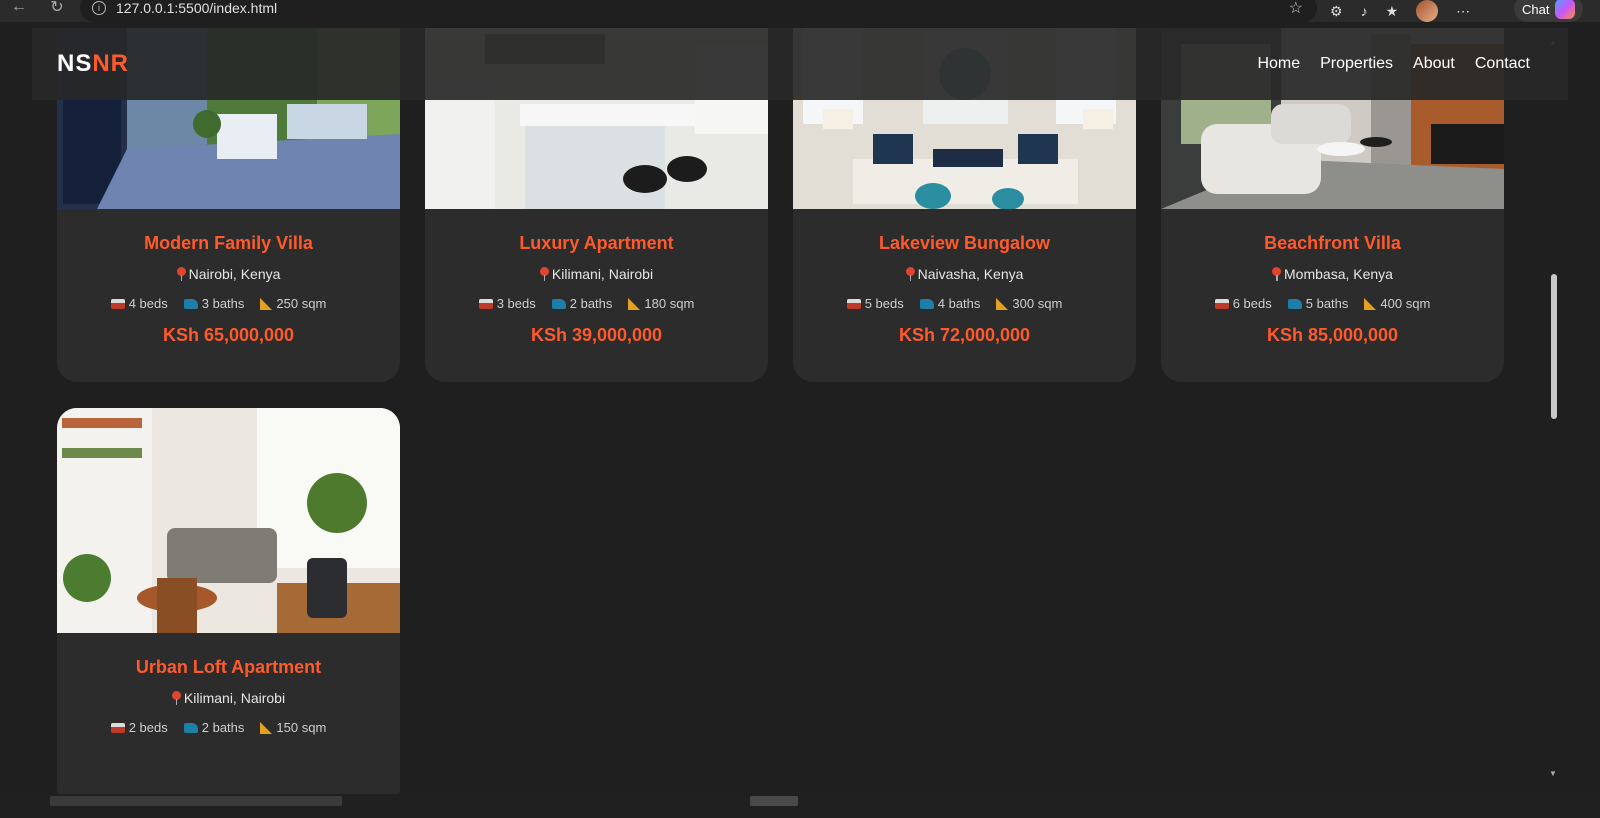 The height and width of the screenshot is (818, 1600). I want to click on area-feature: 250 sqm, so click(293, 303).